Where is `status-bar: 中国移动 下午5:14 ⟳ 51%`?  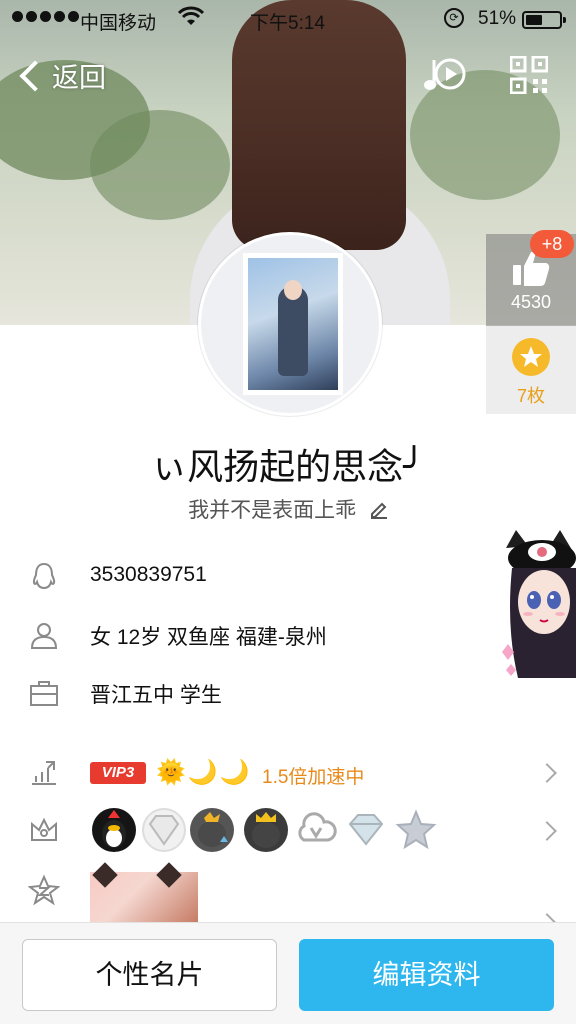 status-bar: 中国移动 下午5:14 ⟳ 51% is located at coordinates (288, 20).